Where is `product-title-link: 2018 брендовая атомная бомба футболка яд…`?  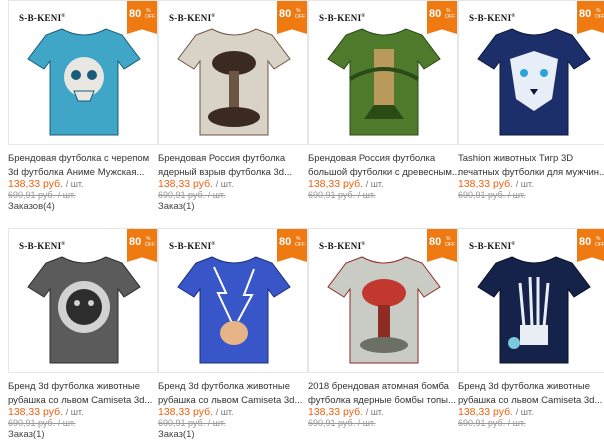 product-title-link: 2018 брендовая атомная бомба футболка яд… is located at coordinates (384, 394).